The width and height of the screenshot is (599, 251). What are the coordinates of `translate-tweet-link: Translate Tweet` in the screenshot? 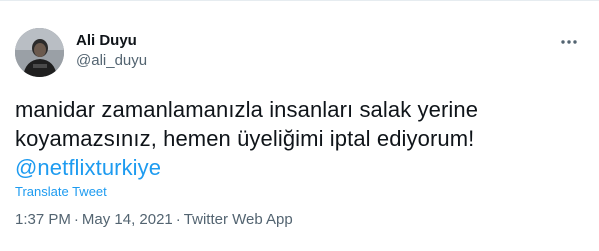 It's located at (61, 192).